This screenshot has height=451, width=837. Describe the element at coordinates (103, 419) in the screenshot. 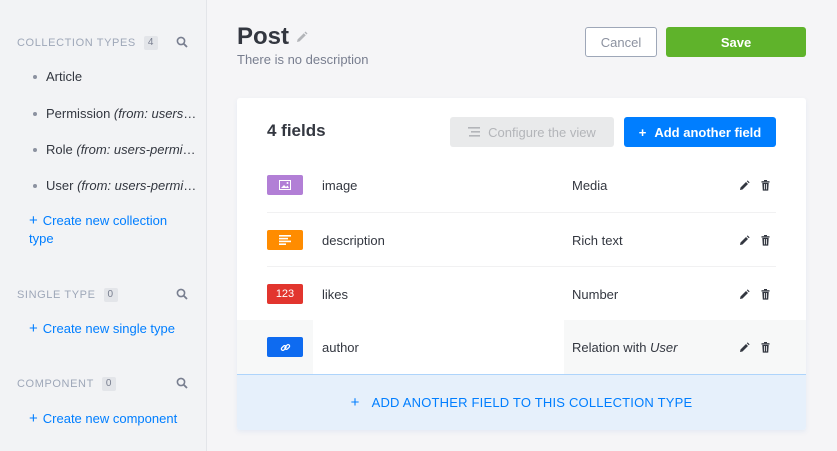

I see `create-component-link: + Create new component` at that location.